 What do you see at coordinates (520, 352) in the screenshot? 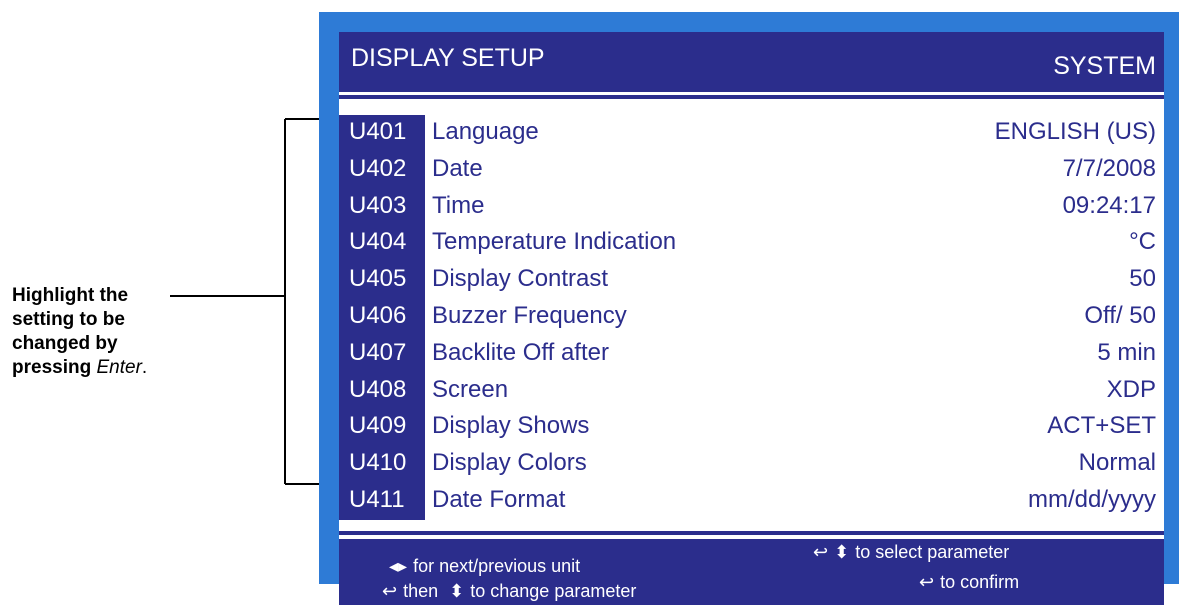
I see `setting-label: Backlite Off after` at bounding box center [520, 352].